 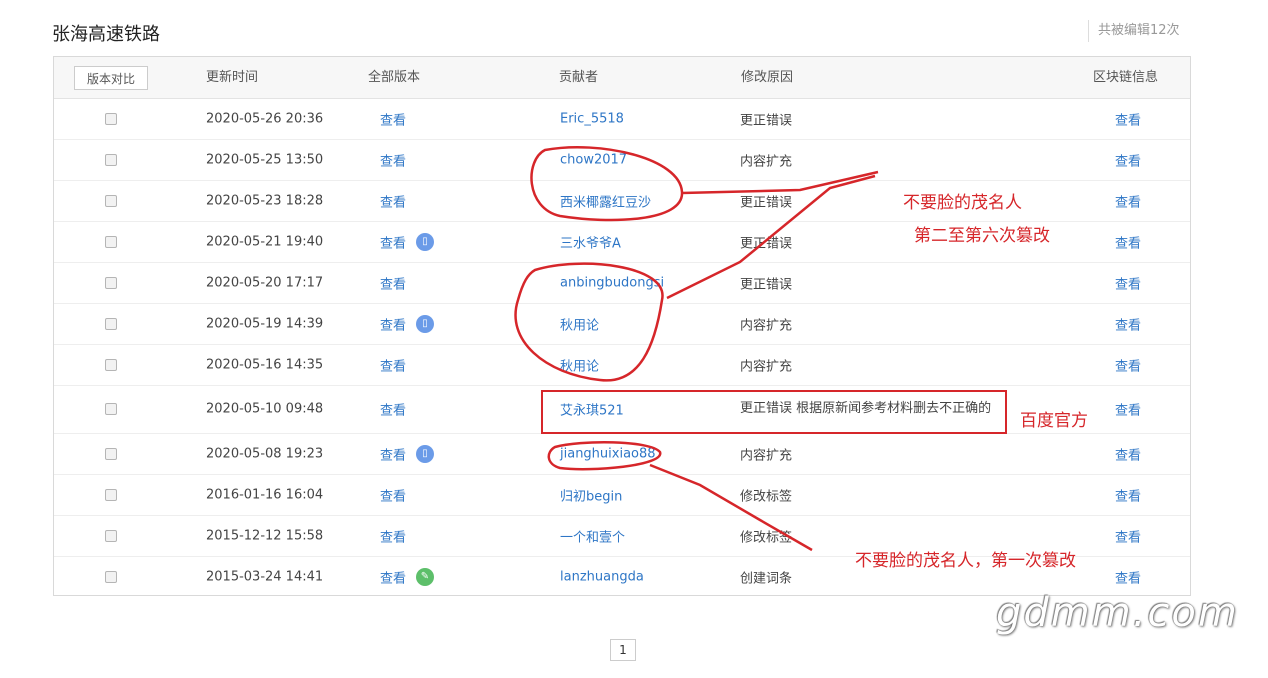 I want to click on circle-chow-xi, so click(x=607, y=184).